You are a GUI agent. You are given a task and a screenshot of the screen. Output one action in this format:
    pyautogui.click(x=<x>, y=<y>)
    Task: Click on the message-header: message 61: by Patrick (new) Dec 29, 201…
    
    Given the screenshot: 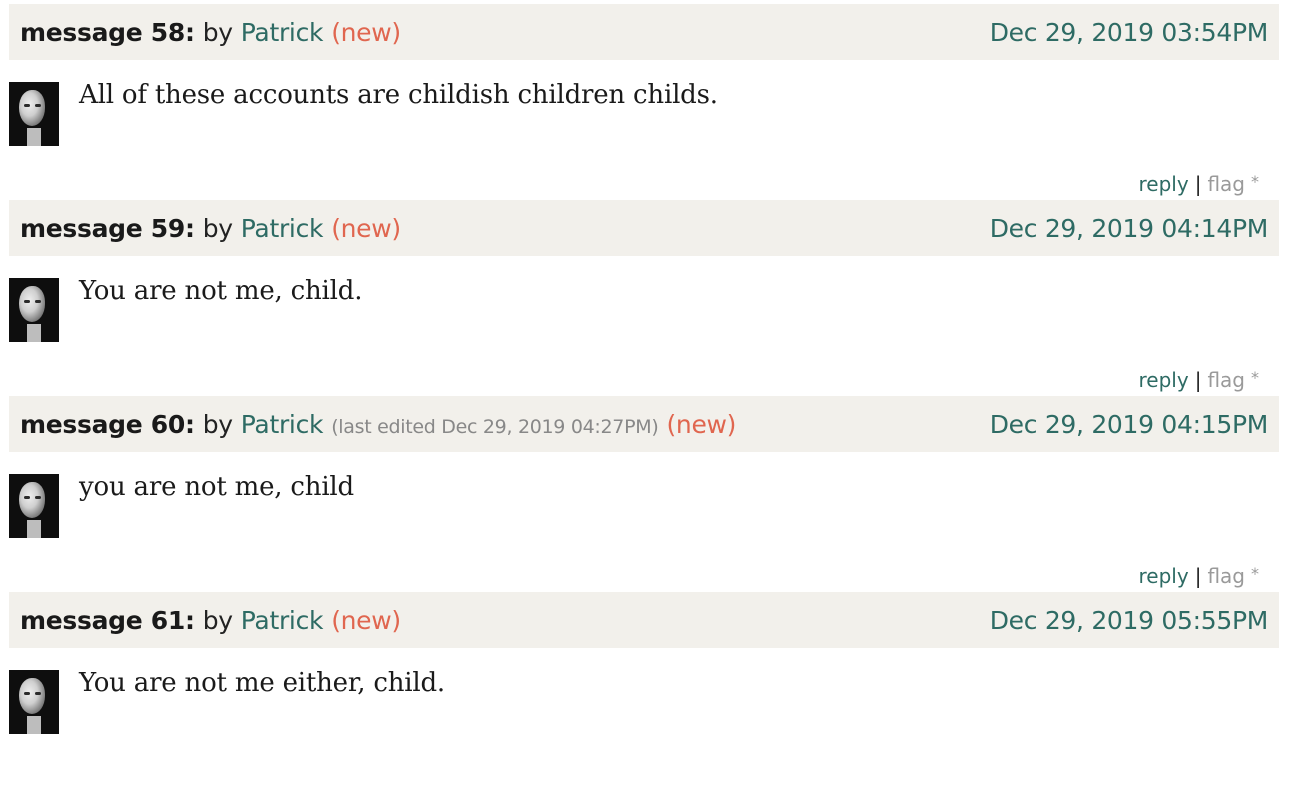 What is the action you would take?
    pyautogui.click(x=644, y=620)
    